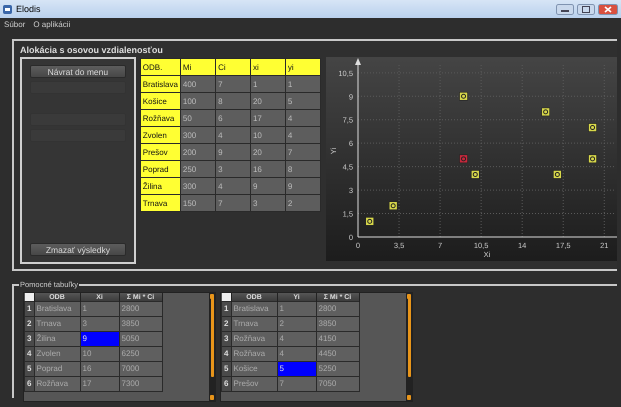 This screenshot has height=407, width=621. What do you see at coordinates (160, 169) in the screenshot?
I see `row-header: Poprad` at bounding box center [160, 169].